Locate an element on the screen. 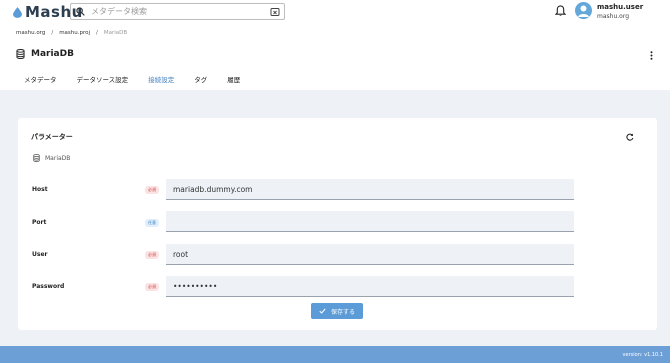 The height and width of the screenshot is (363, 670). top-bar: Mashu mashu.user mashu.org is located at coordinates (335, 13).